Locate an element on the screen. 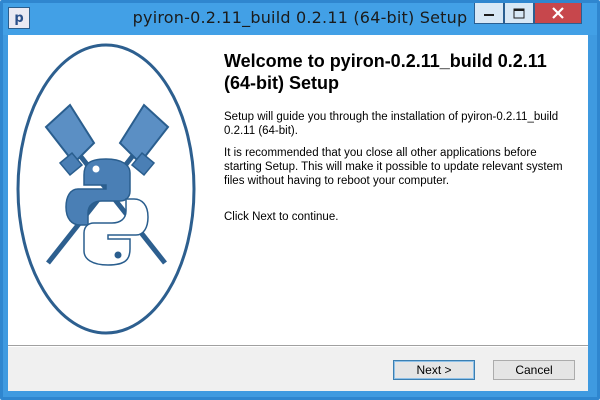 This screenshot has height=400, width=600. close-icon is located at coordinates (558, 13).